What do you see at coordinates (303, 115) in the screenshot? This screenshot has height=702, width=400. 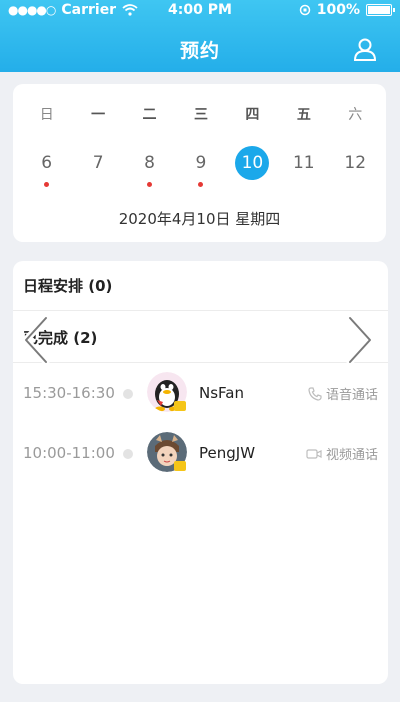 I see `weekday-label: 五` at bounding box center [303, 115].